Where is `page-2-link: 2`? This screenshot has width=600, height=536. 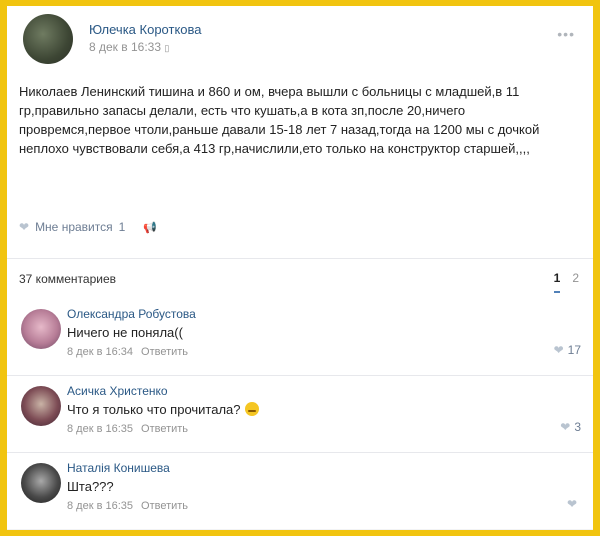
page-2-link: 2 is located at coordinates (575, 282).